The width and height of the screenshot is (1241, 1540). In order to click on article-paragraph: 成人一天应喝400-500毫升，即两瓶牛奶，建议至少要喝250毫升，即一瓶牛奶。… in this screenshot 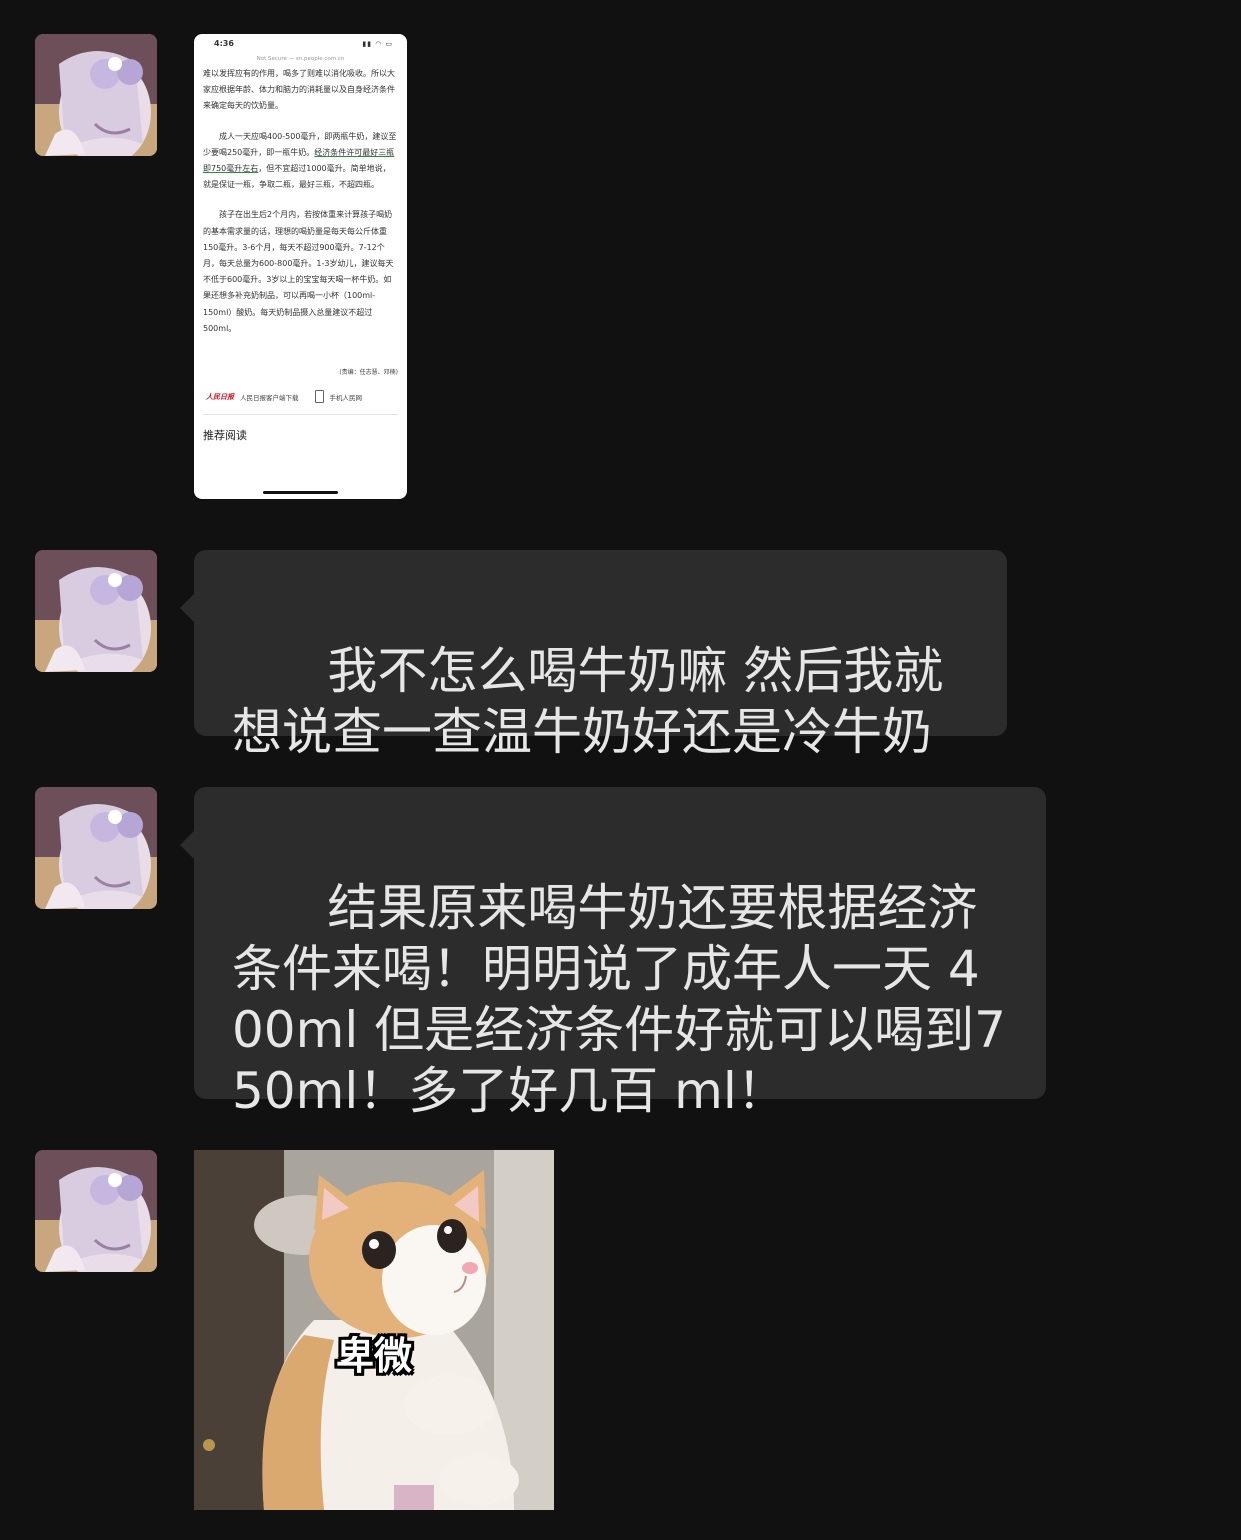, I will do `click(300, 161)`.